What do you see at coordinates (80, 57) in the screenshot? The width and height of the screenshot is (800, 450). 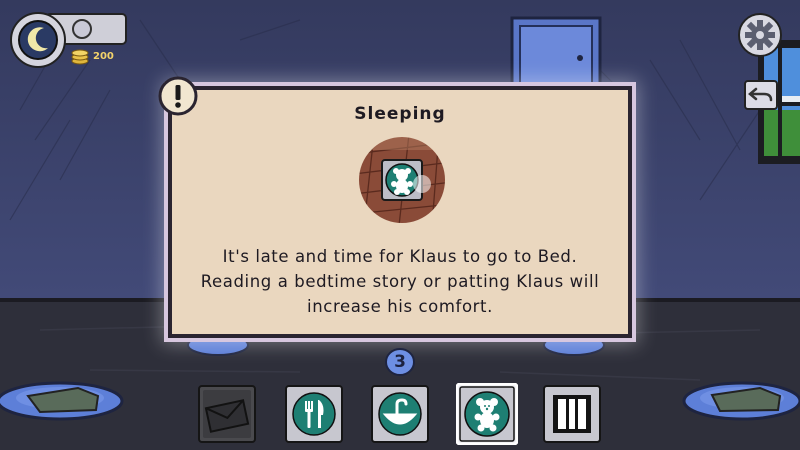 I see `coin-stack-icon` at bounding box center [80, 57].